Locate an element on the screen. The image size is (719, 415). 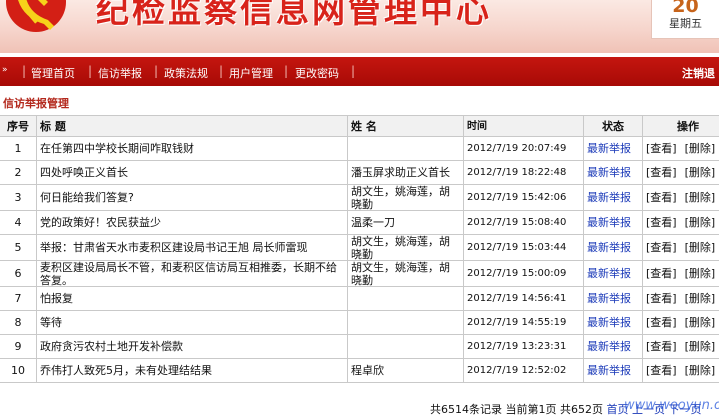
table-header-row: 序号 标 题 姓 名 时间 状态 操作 is located at coordinates (359, 126).